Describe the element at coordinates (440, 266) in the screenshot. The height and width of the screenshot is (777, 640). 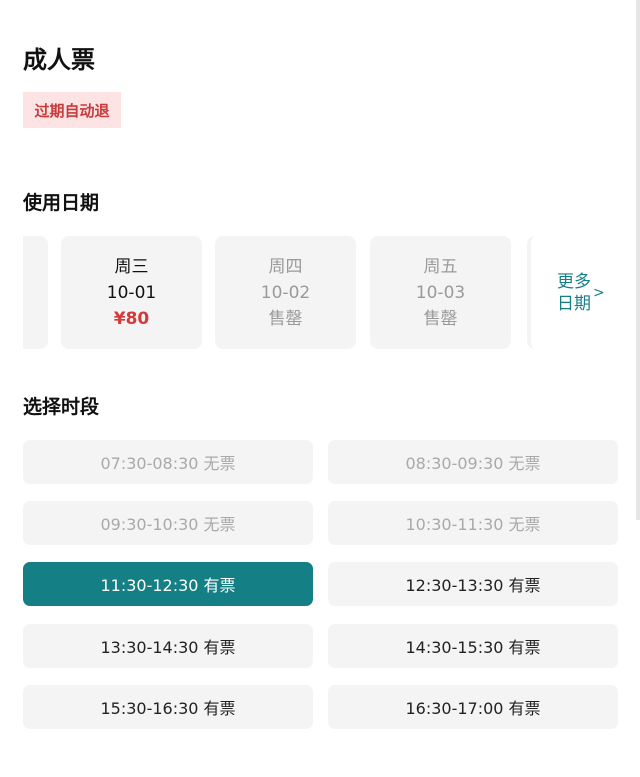
I see `date-weekday: 周五` at that location.